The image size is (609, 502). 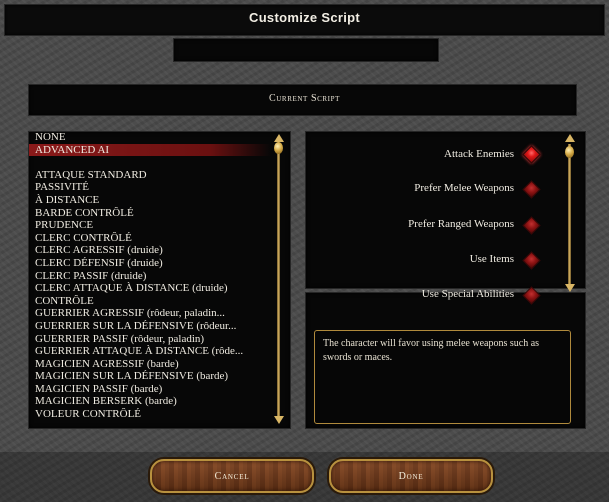 I want to click on script-name-field, so click(x=306, y=50).